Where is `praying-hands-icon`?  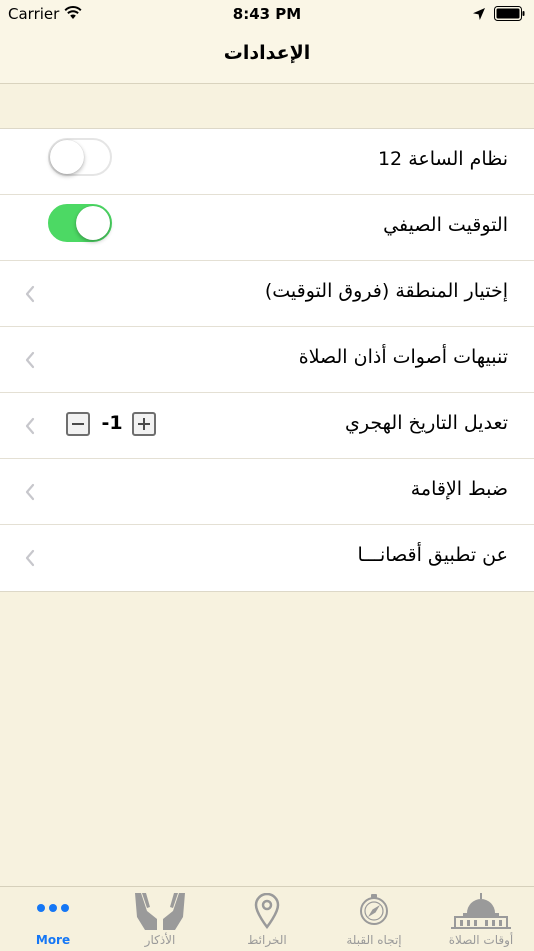 praying-hands-icon is located at coordinates (160, 911).